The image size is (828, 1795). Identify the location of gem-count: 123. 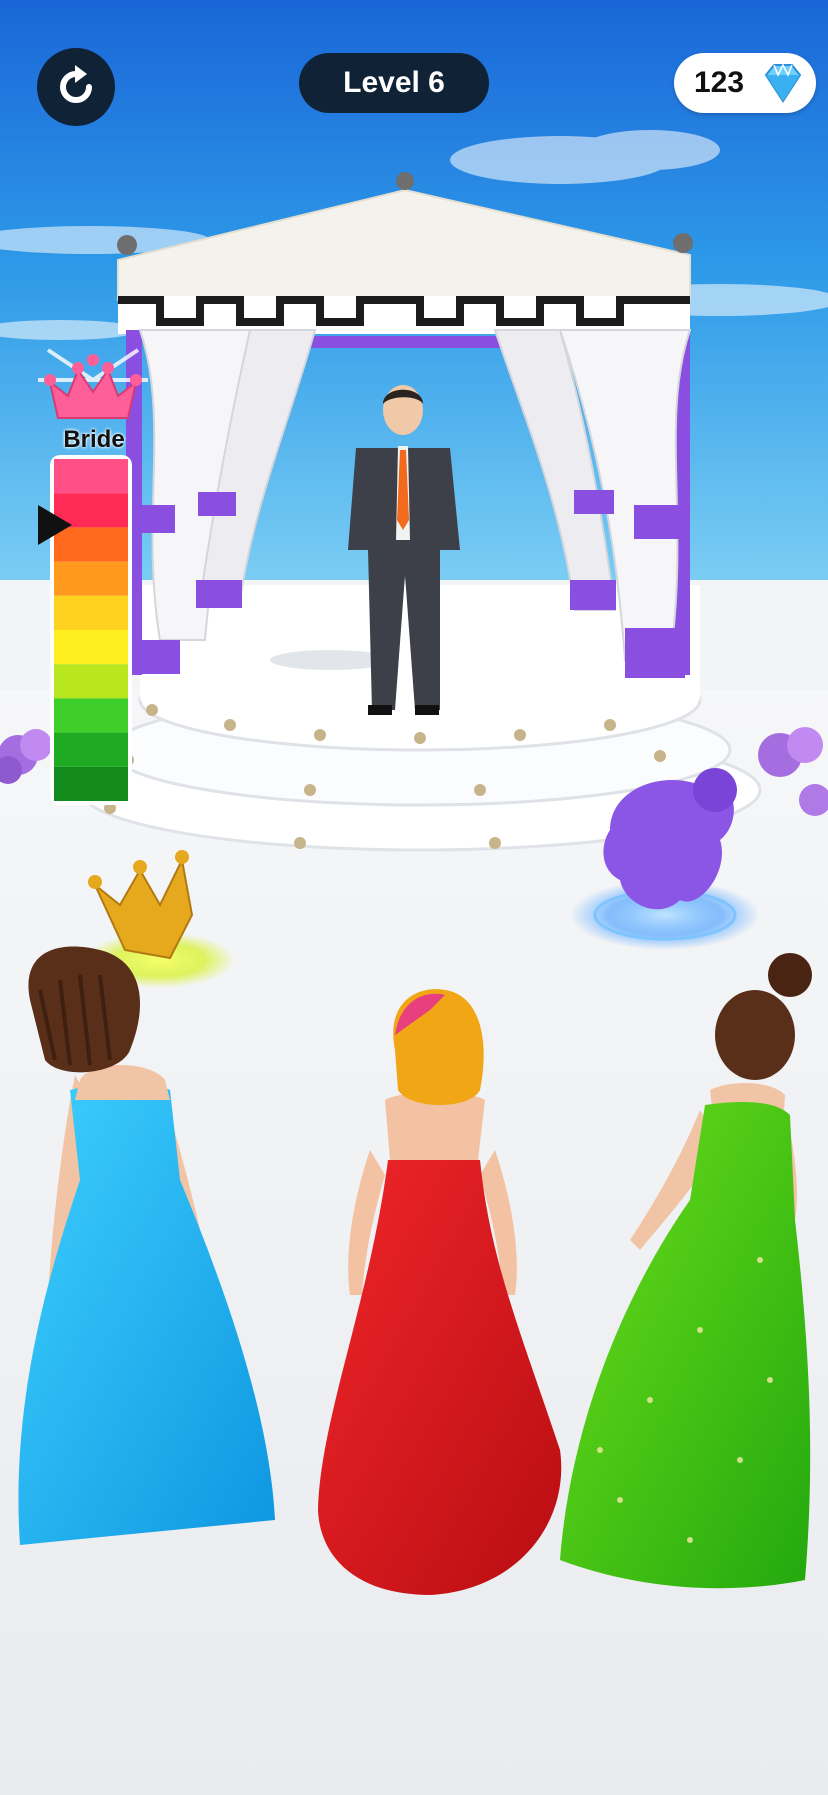
(719, 82).